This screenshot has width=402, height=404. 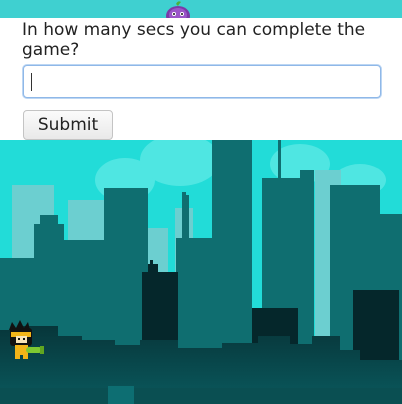 What do you see at coordinates (178, 9) in the screenshot?
I see `mascot-icon` at bounding box center [178, 9].